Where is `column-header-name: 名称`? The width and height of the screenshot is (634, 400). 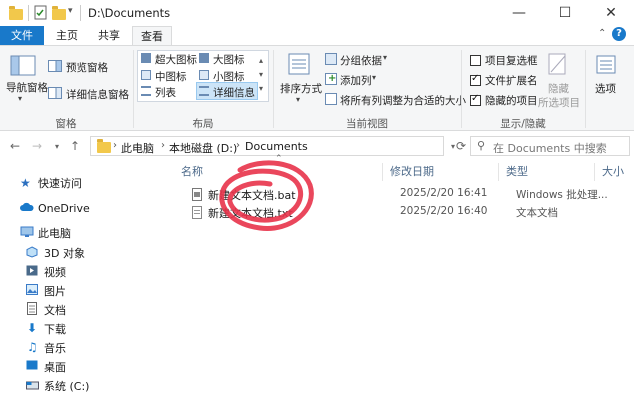
column-header-name: 名称 is located at coordinates (192, 172).